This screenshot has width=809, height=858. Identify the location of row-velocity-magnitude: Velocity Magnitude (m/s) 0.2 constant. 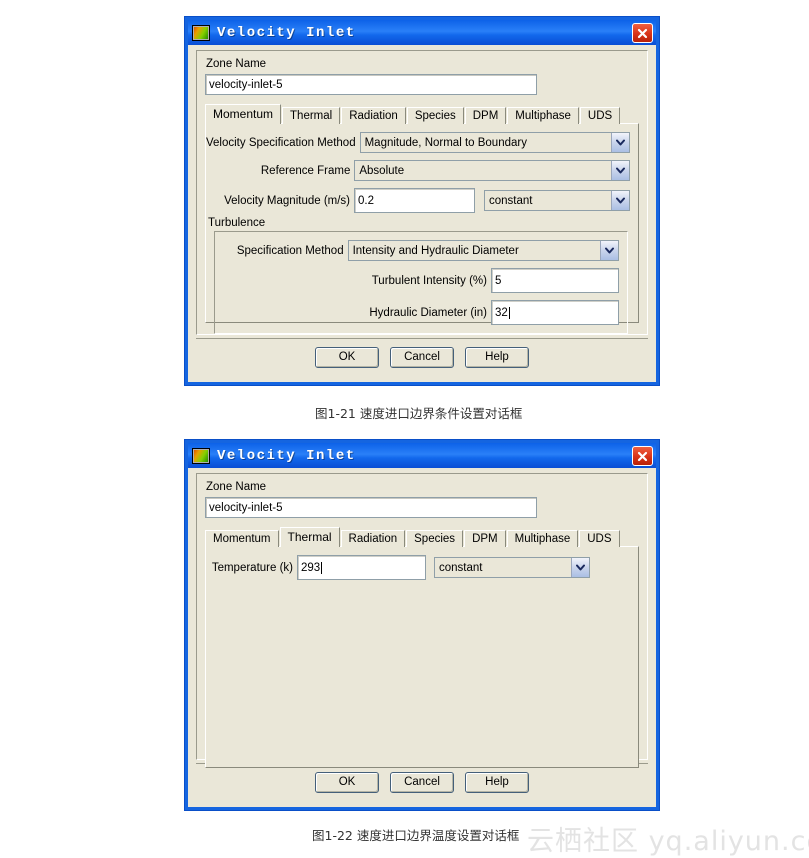
(418, 200).